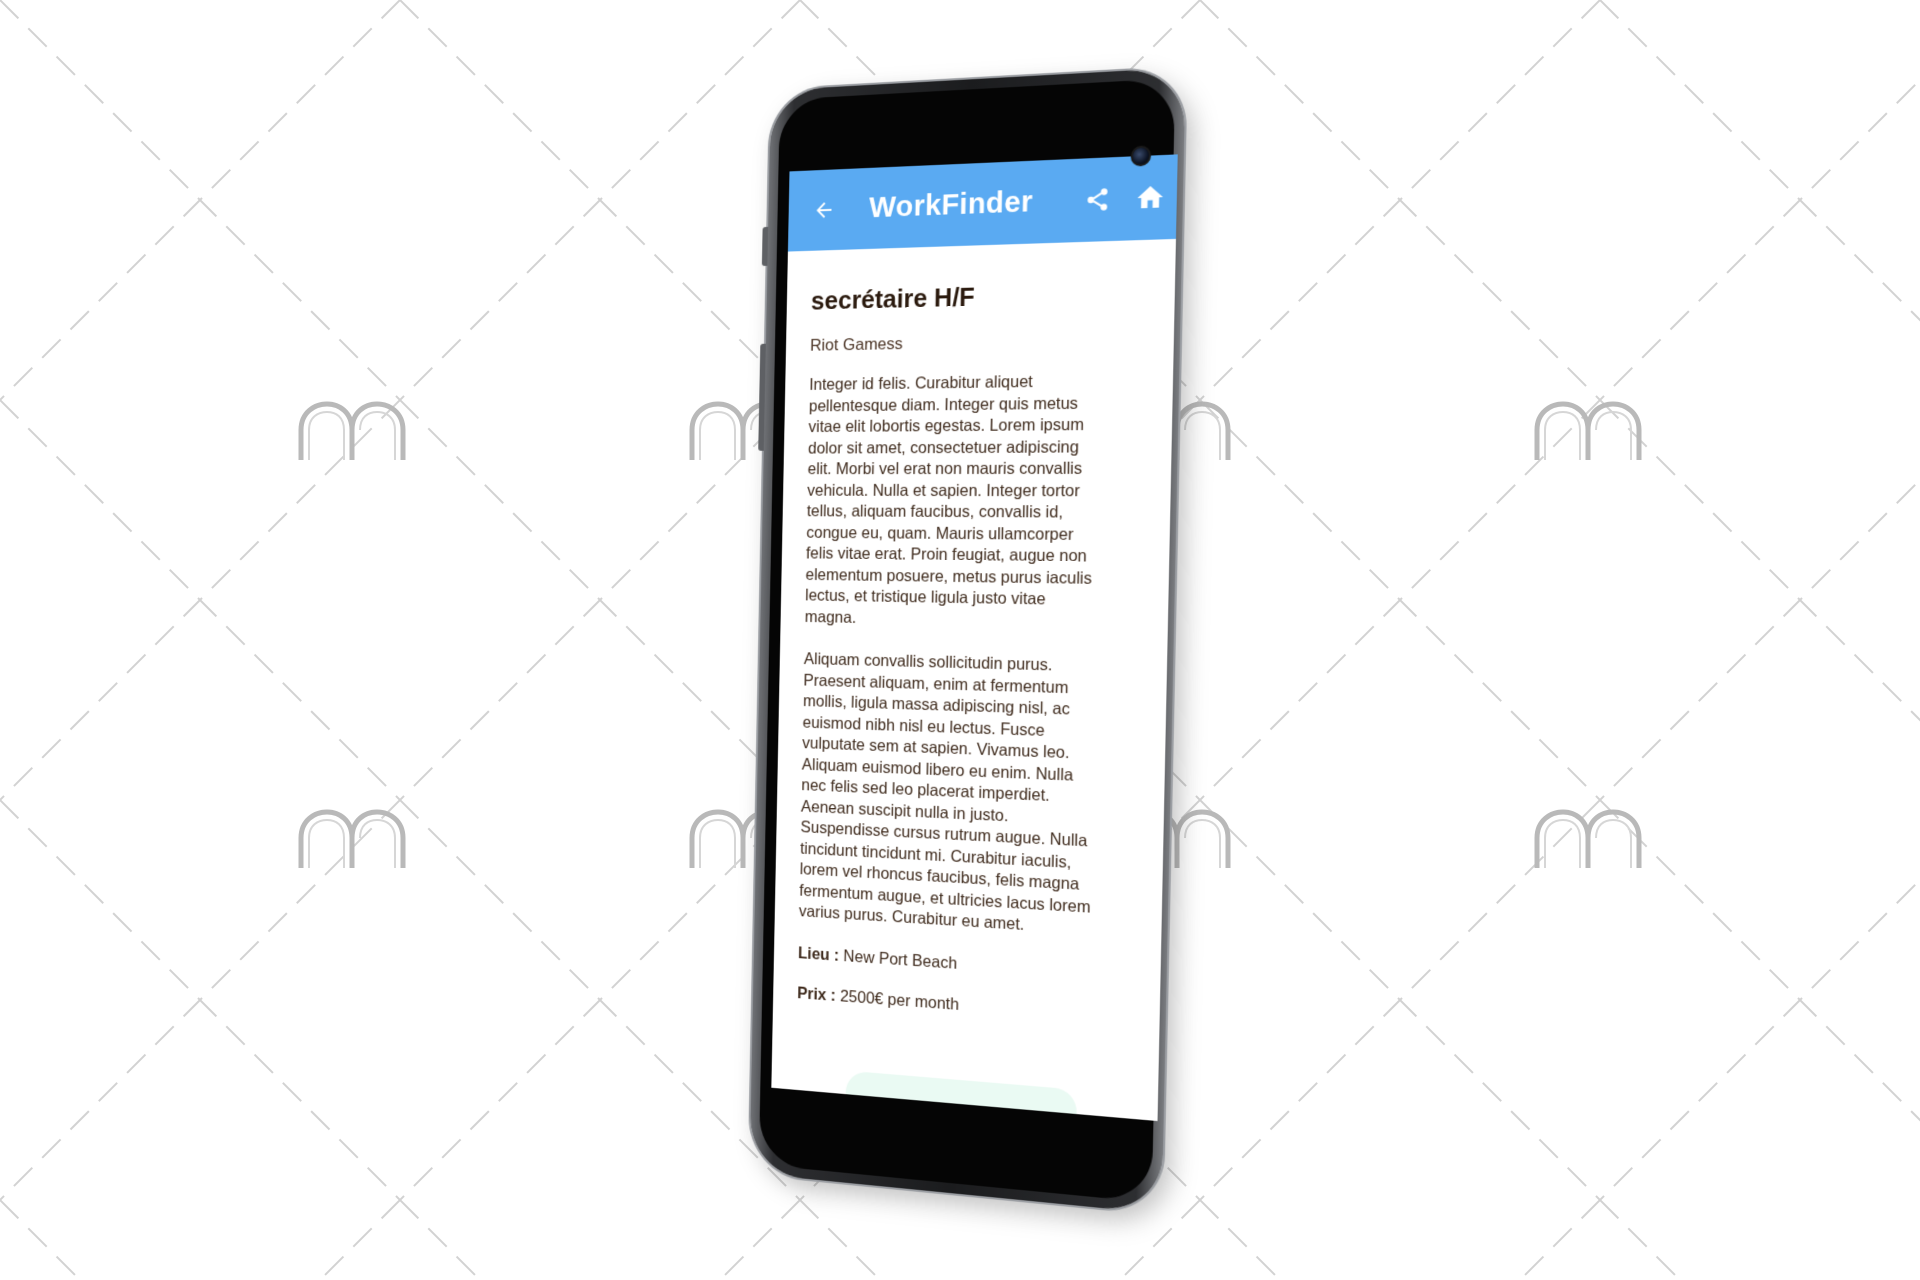 The image size is (1920, 1280). I want to click on company-name: Riot Gamess, so click(856, 344).